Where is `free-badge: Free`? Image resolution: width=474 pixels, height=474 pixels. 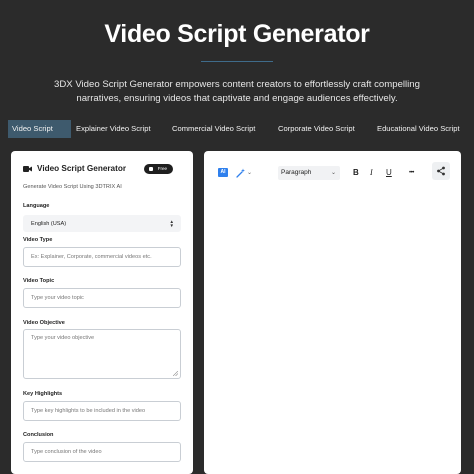
free-badge: Free is located at coordinates (158, 169).